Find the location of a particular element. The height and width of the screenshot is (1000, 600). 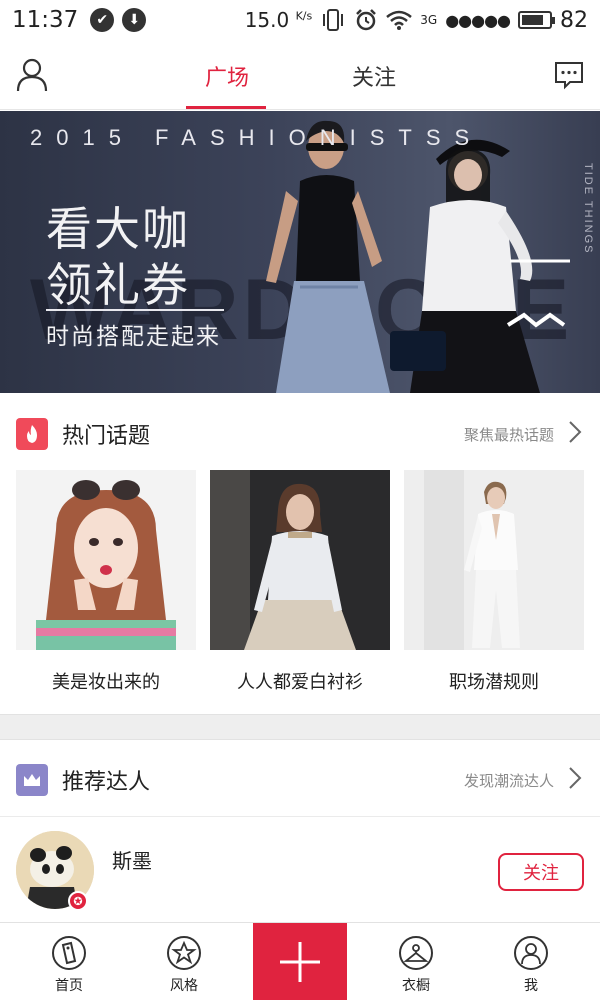

topic-image-makeup is located at coordinates (106, 560).